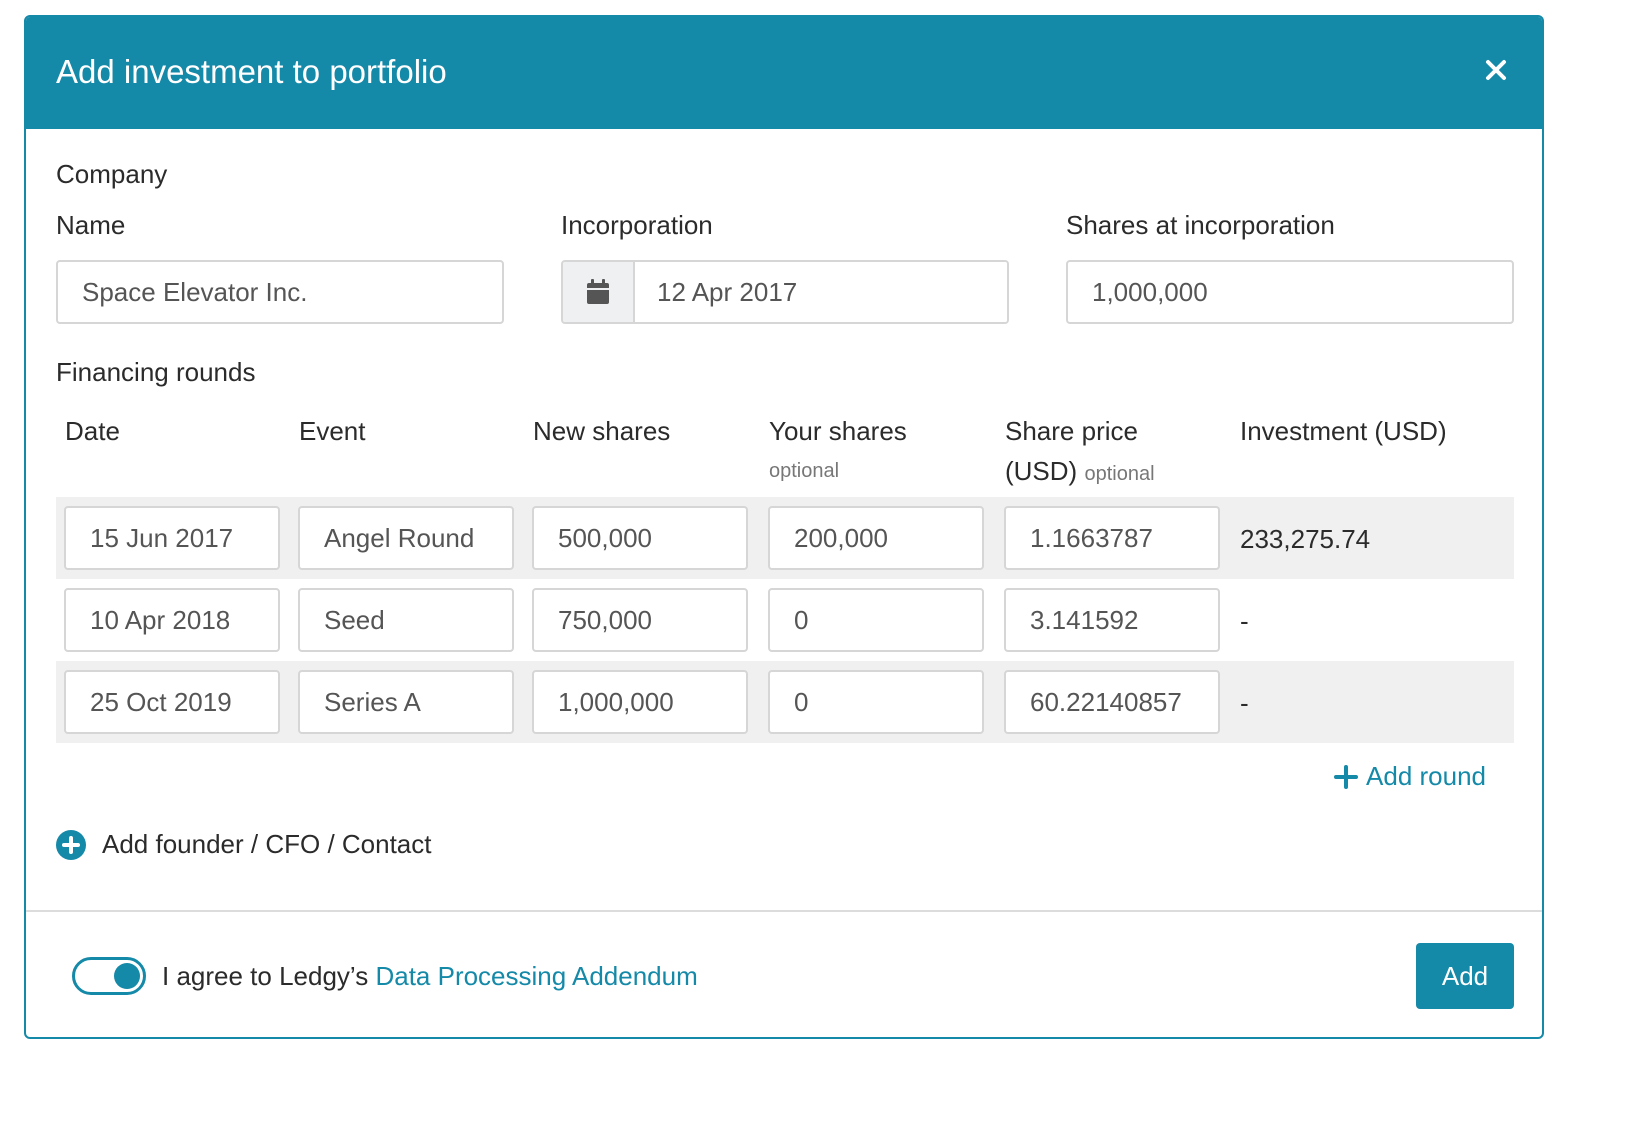  Describe the element at coordinates (1080, 452) in the screenshot. I see `header-share-price: Share price (USD) optional` at that location.